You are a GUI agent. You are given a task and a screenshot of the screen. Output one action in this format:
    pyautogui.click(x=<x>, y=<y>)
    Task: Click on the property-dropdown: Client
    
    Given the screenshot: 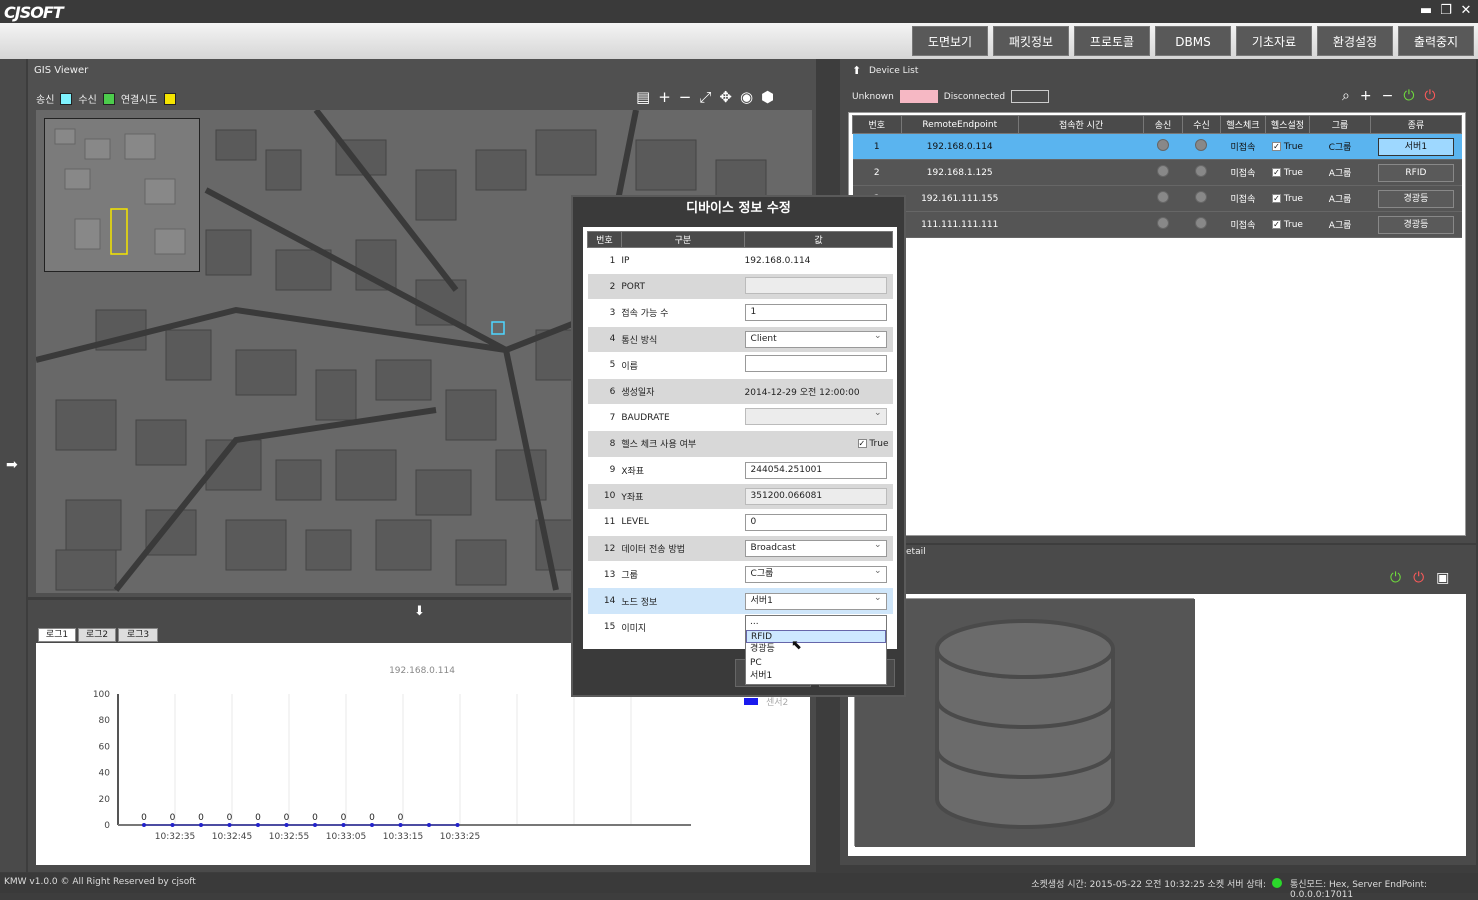 What is the action you would take?
    pyautogui.click(x=815, y=338)
    